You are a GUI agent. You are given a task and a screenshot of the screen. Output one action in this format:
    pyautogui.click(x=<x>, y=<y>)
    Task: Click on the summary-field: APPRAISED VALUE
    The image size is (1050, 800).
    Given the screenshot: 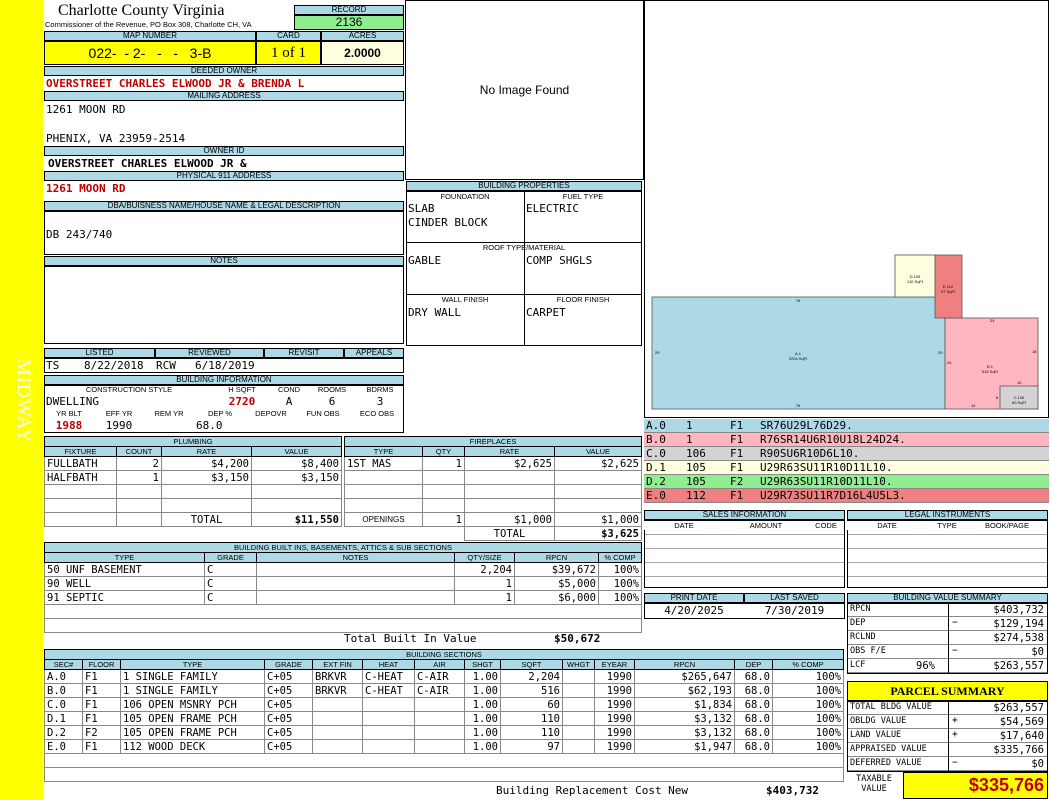 What is the action you would take?
    pyautogui.click(x=888, y=749)
    